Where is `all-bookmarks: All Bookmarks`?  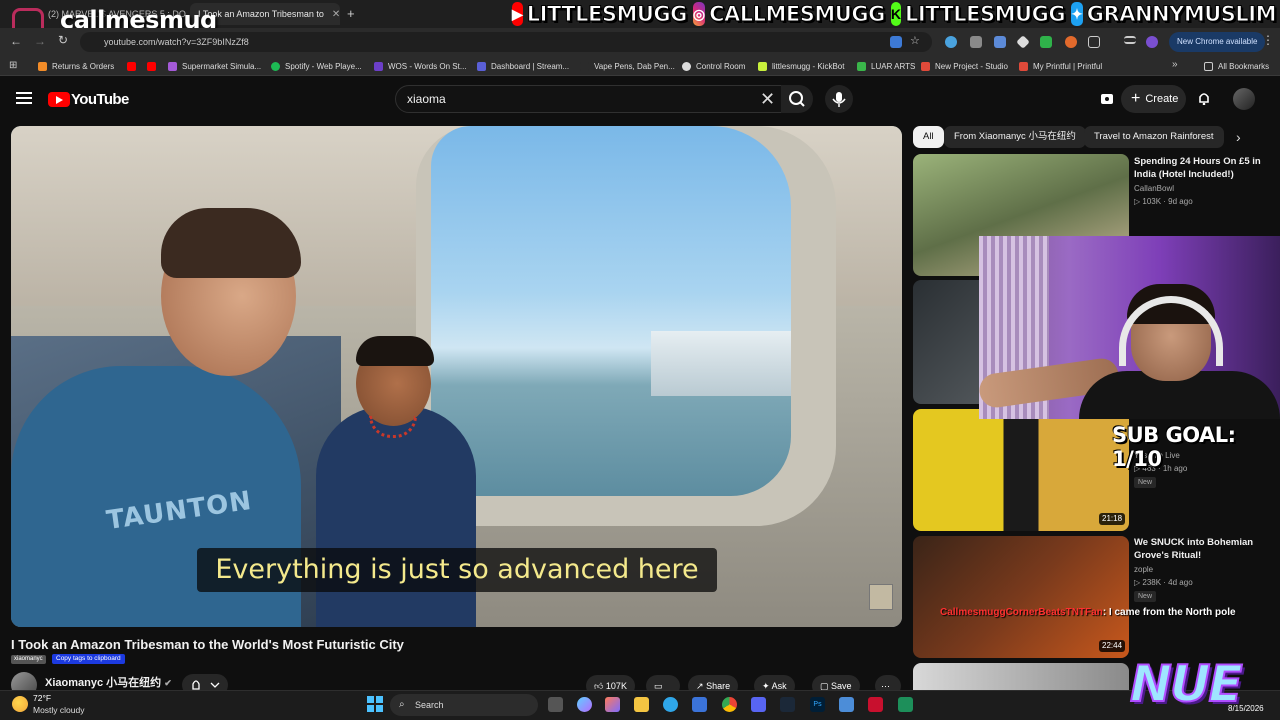 all-bookmarks: All Bookmarks is located at coordinates (1236, 66).